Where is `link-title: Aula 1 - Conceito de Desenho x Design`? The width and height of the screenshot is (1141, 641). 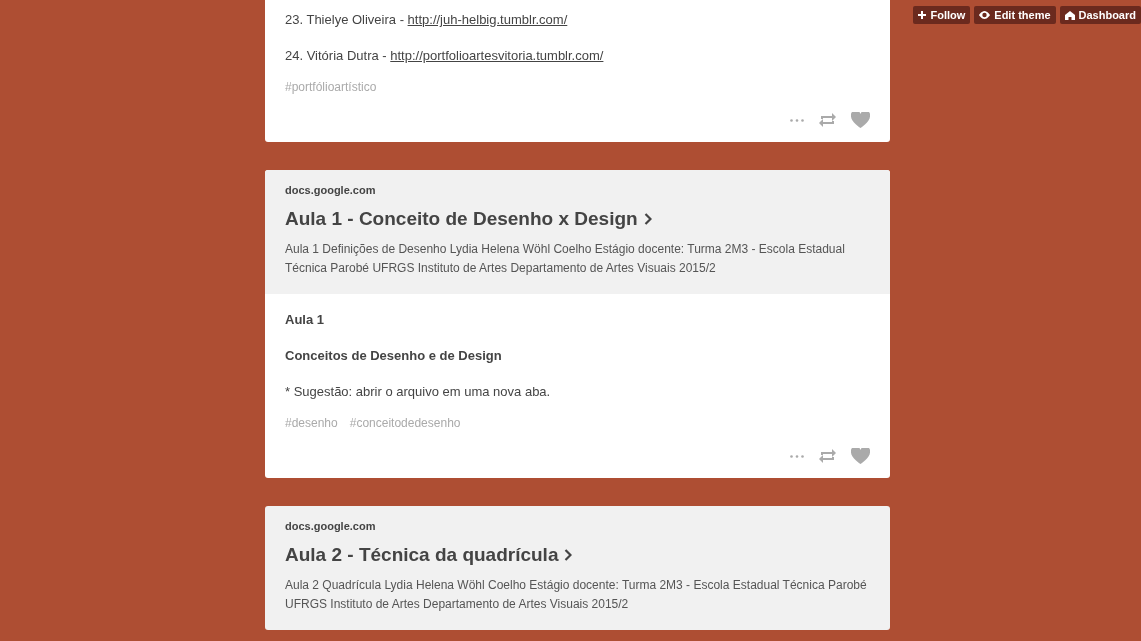
link-title: Aula 1 - Conceito de Desenho x Design is located at coordinates (577, 219).